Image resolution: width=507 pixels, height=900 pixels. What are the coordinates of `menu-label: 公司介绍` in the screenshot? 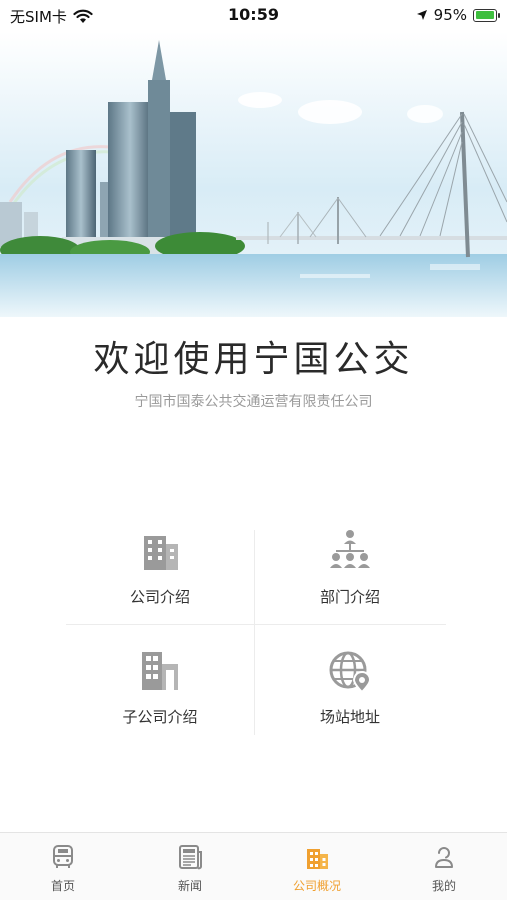 It's located at (159, 597).